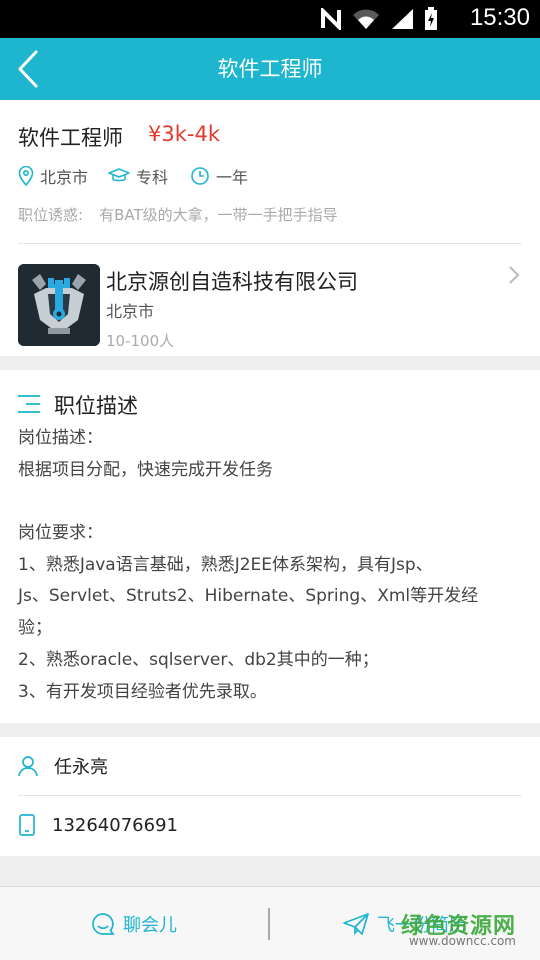 The image size is (540, 960). I want to click on perk-text: 有BAT级的大拿，一带一手把手指导, so click(218, 215).